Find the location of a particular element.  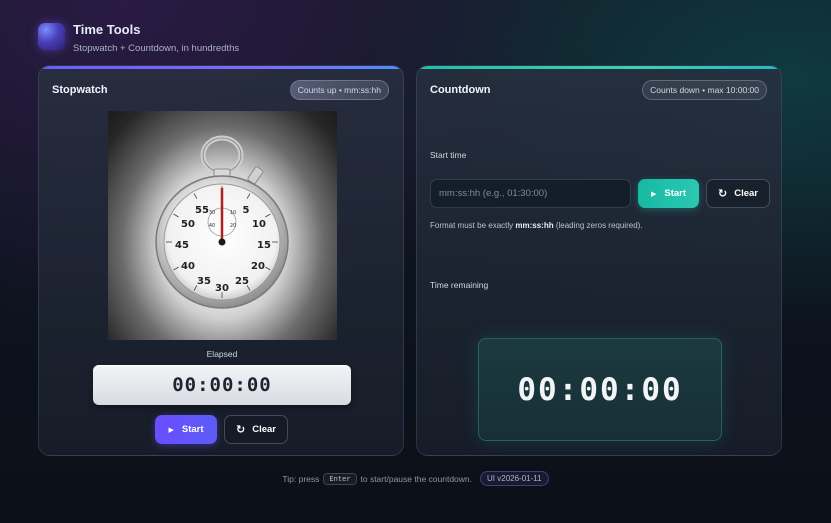

stopwatch-display: 00:00:00 is located at coordinates (222, 385).